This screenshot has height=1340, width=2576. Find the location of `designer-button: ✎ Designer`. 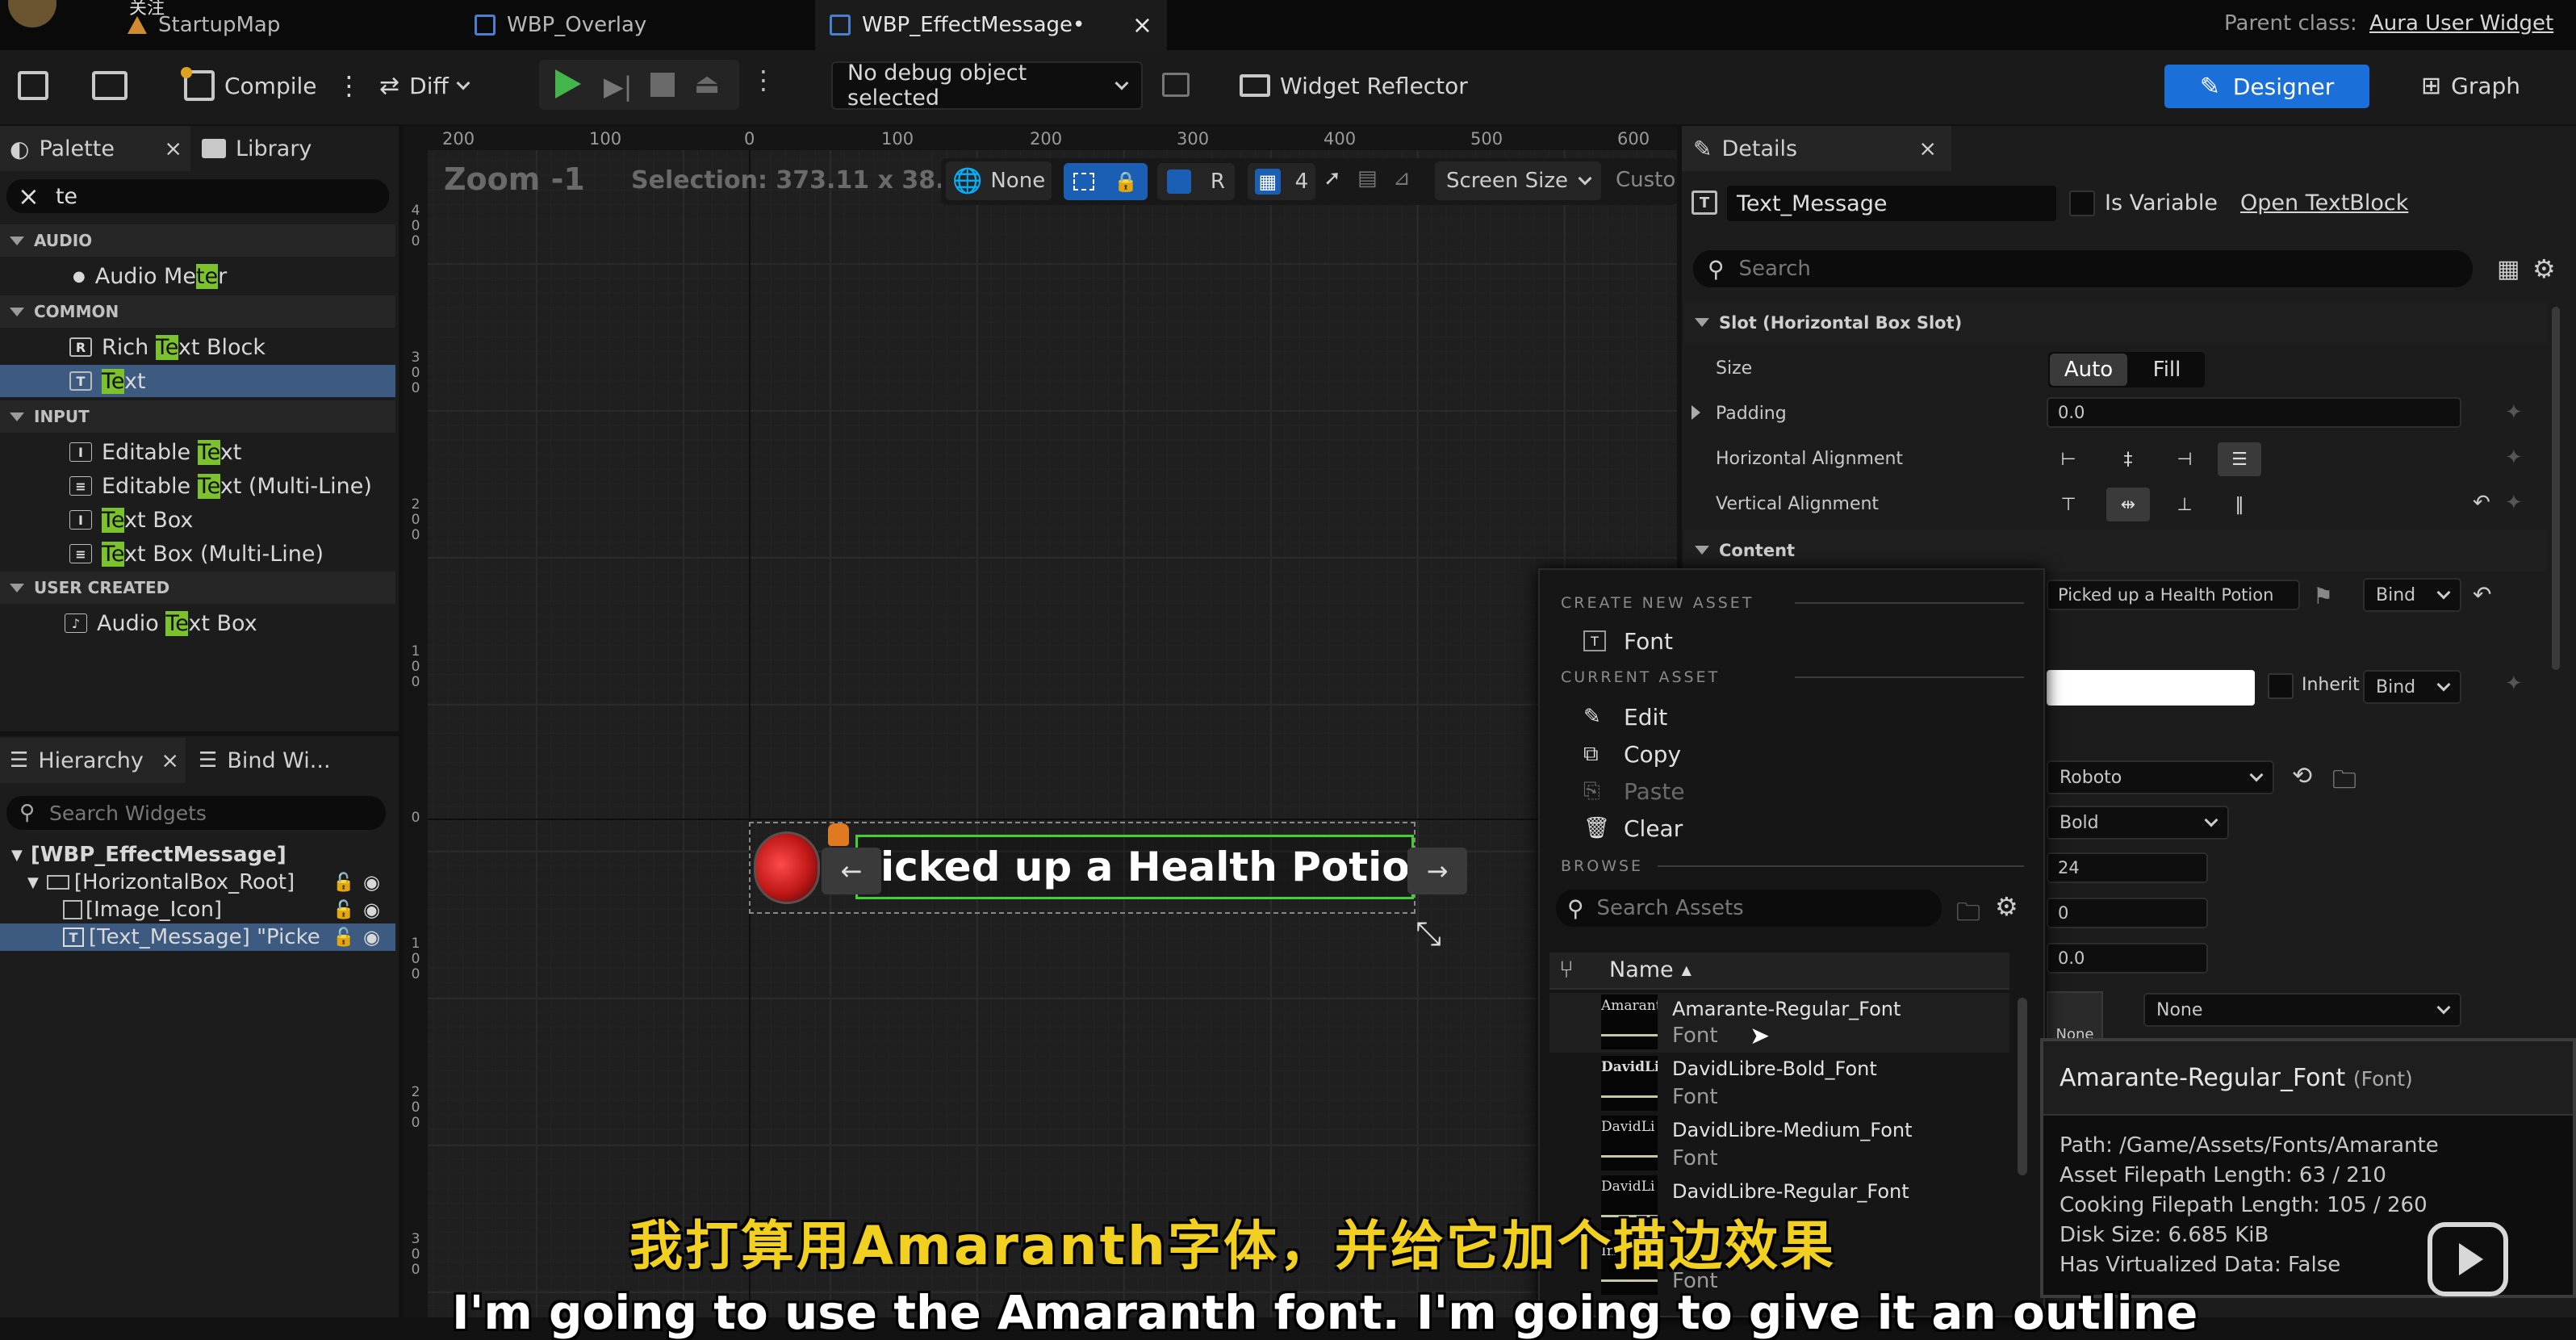

designer-button: ✎ Designer is located at coordinates (2266, 86).